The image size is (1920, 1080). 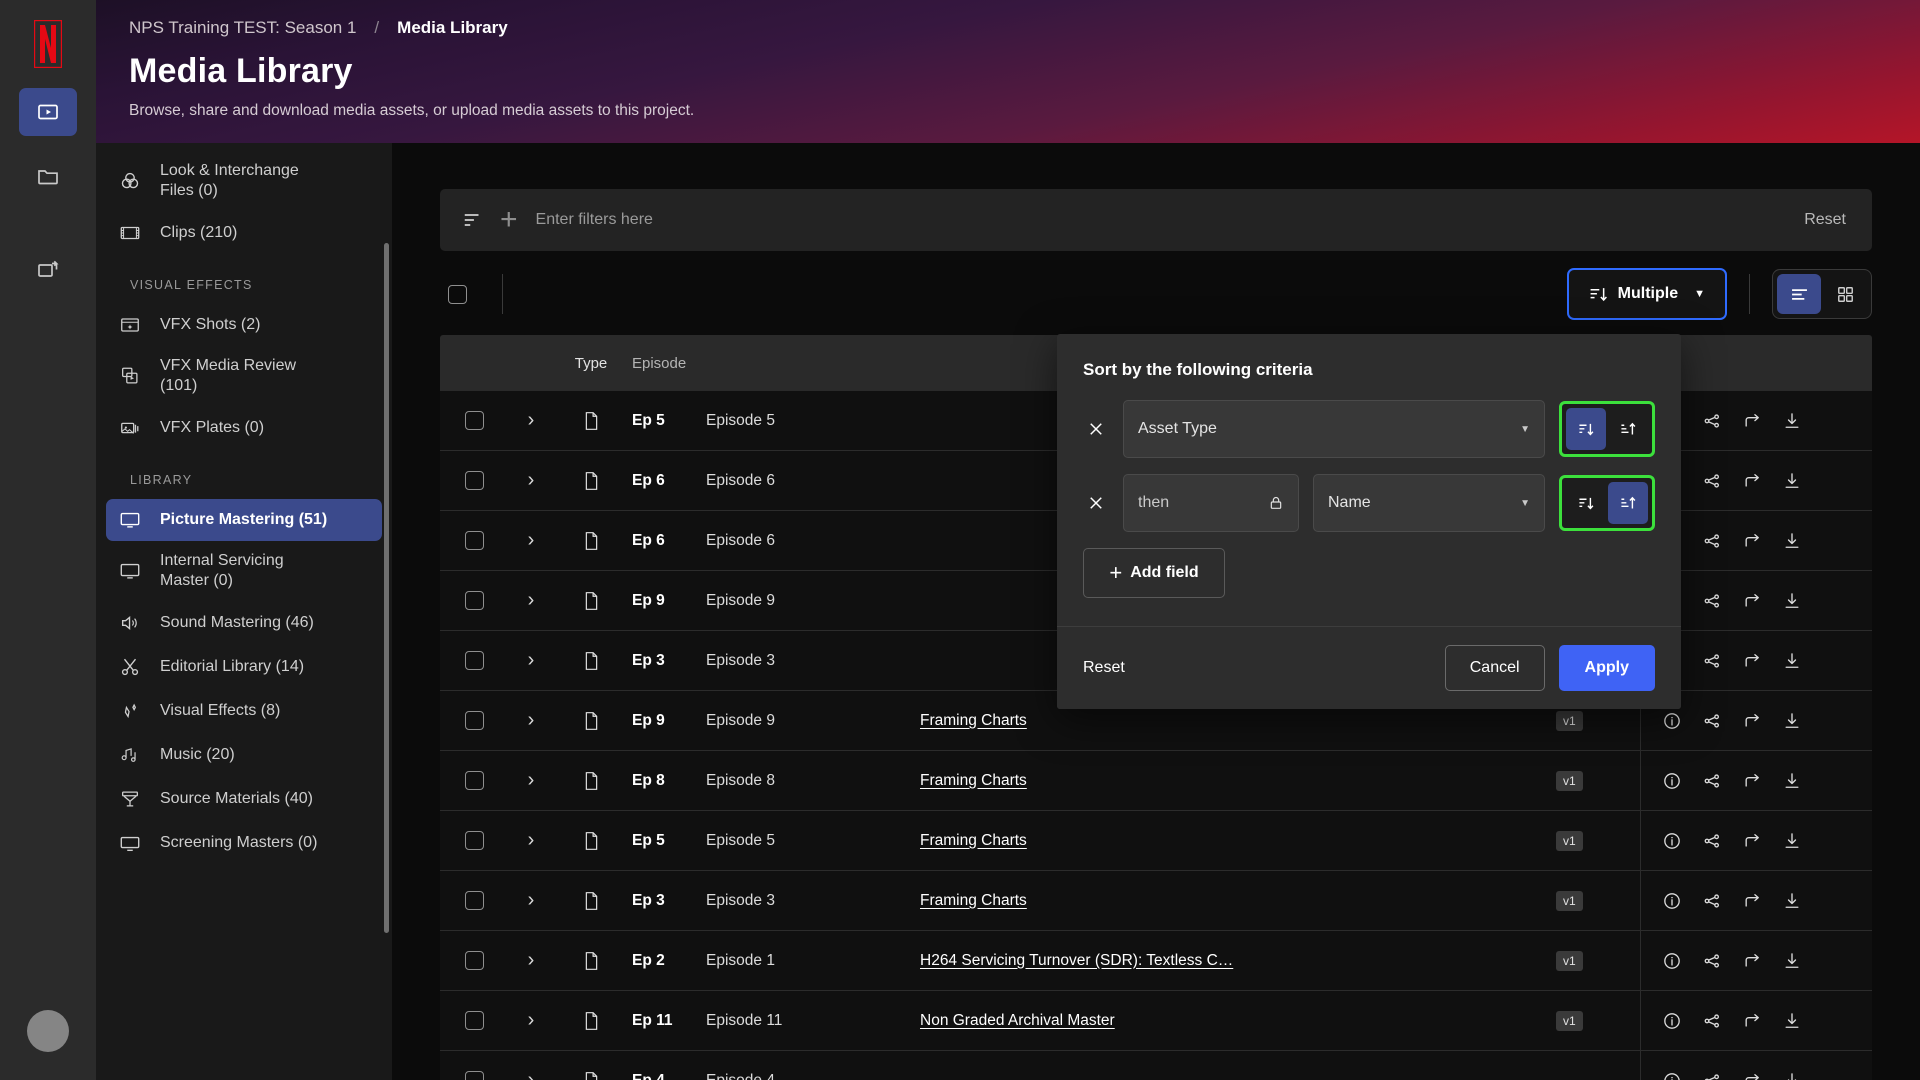 I want to click on sort-reset-button: Reset, so click(x=1104, y=668).